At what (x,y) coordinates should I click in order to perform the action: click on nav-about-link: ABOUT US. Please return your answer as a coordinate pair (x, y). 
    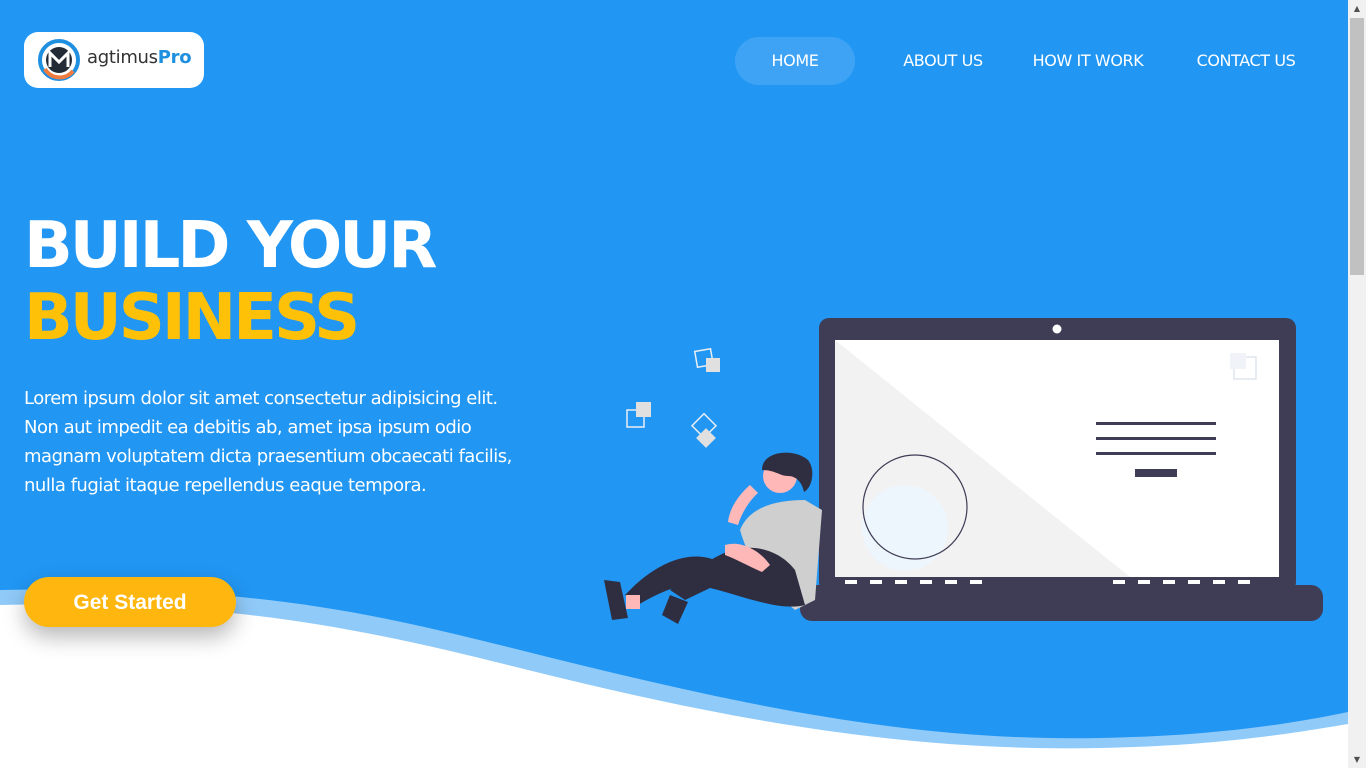
    Looking at the image, I should click on (943, 61).